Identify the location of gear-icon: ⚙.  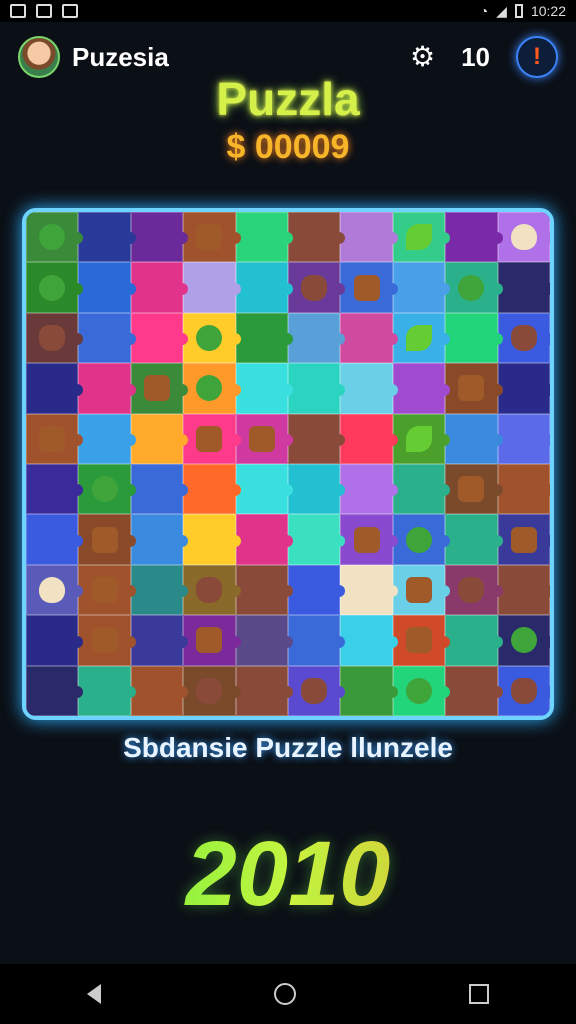
(422, 57).